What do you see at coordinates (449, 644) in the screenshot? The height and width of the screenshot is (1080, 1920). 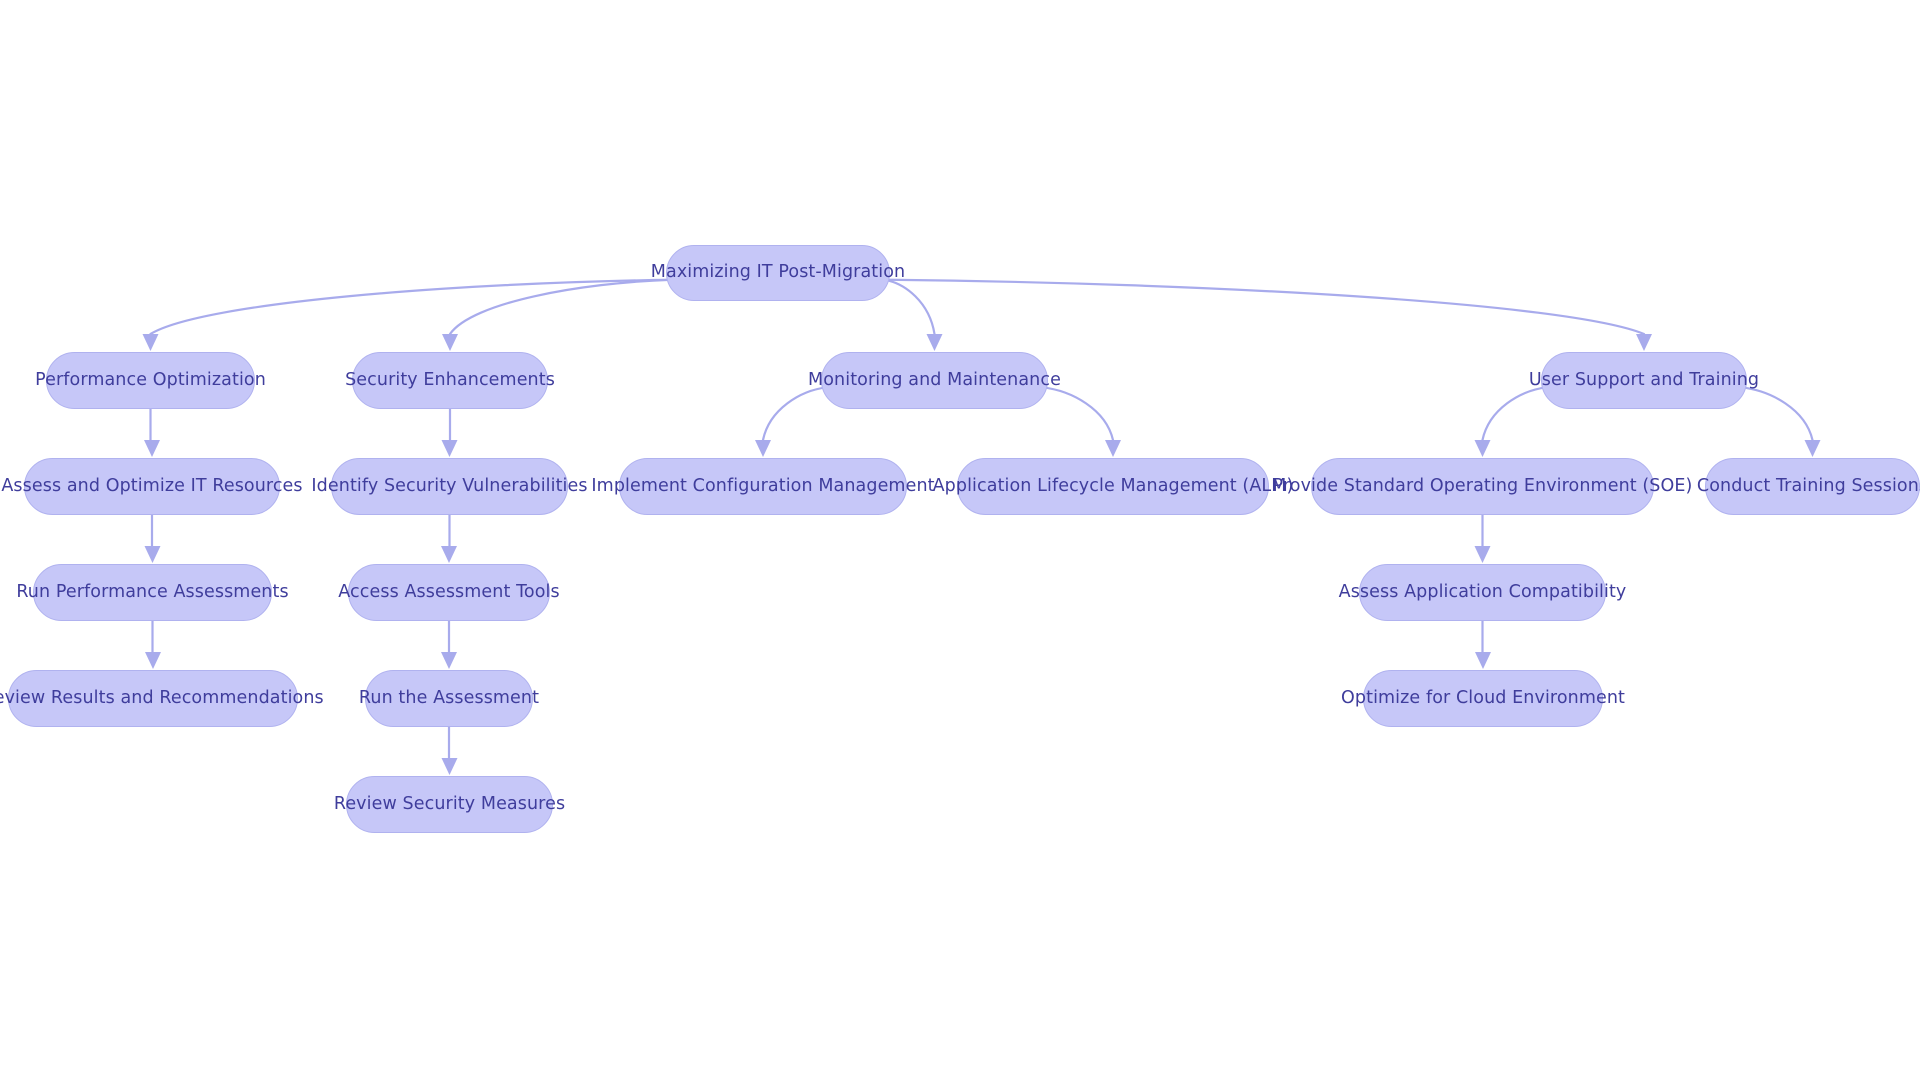 I see `flowchart-edge-sec2-to-sec3` at bounding box center [449, 644].